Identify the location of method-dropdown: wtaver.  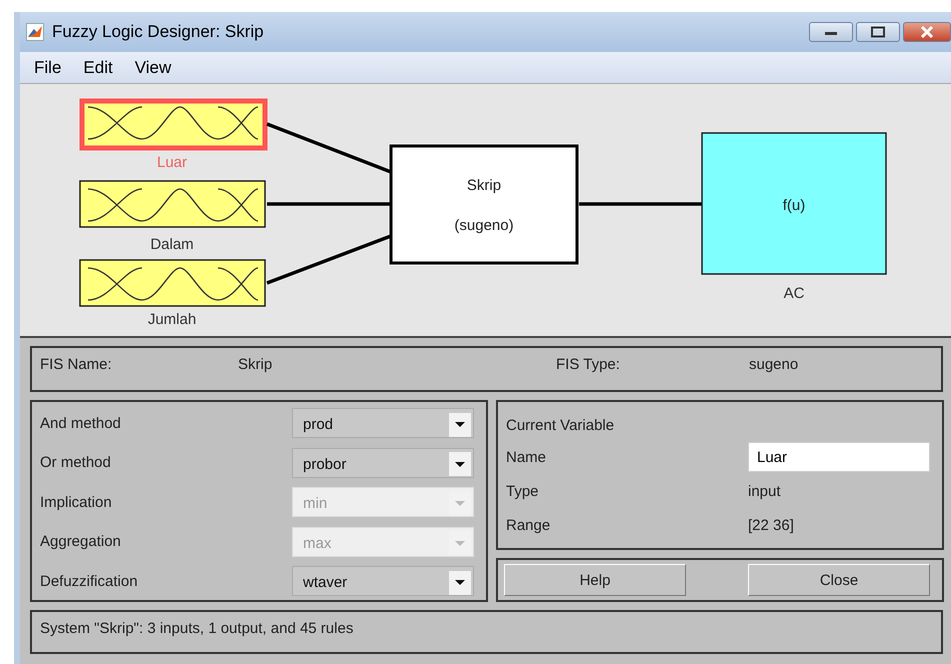
(383, 581).